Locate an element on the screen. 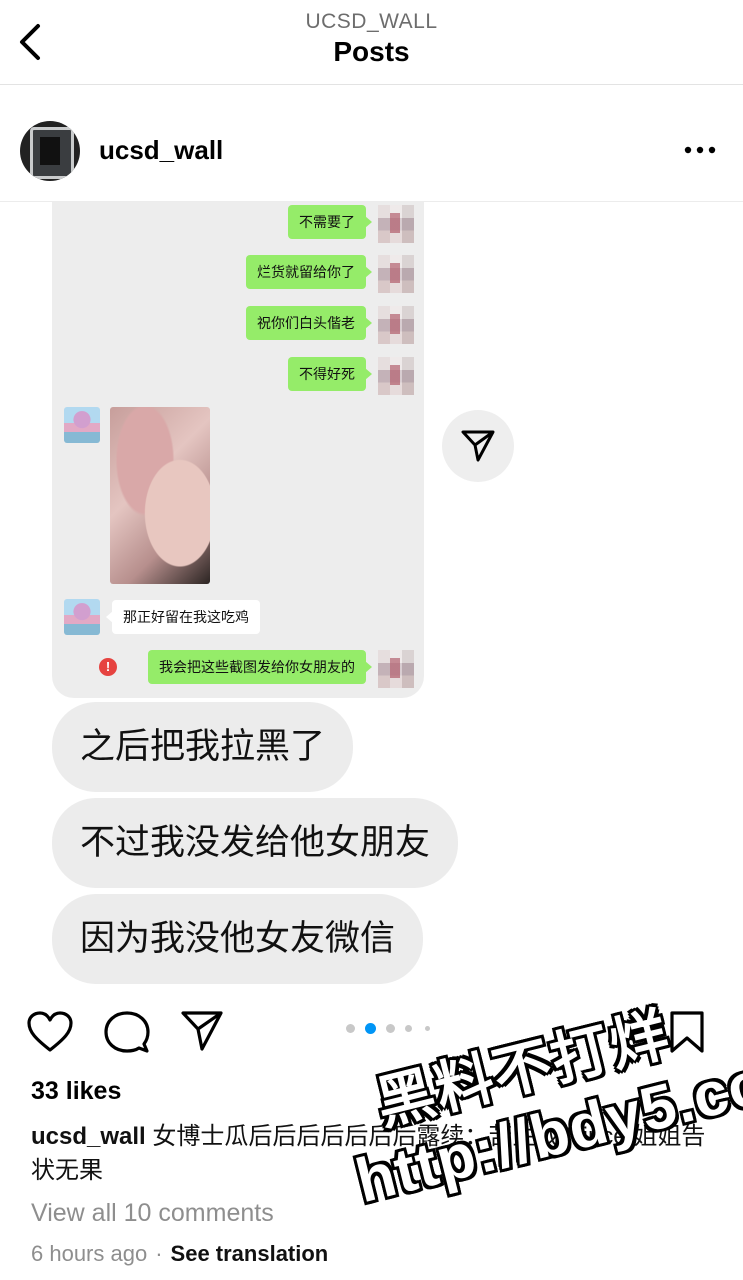  comment-icon is located at coordinates (127, 1032).